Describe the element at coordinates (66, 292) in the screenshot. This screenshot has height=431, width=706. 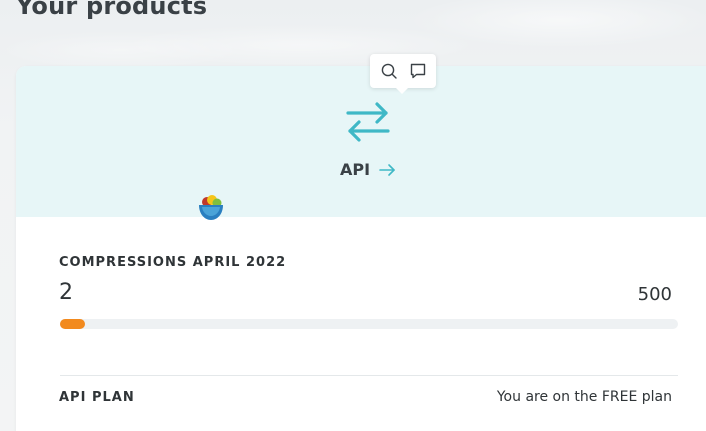
I see `usage-count: 2` at that location.